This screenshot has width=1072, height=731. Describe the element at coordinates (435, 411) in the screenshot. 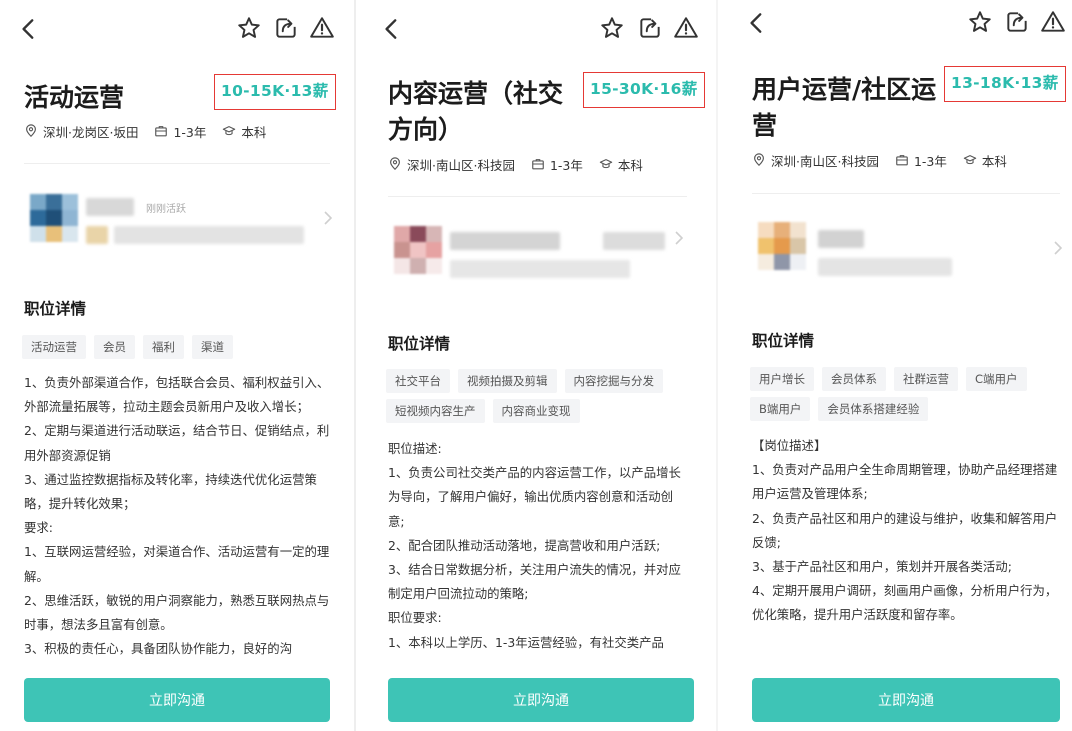

I see `tag: 短视频内容生产` at that location.